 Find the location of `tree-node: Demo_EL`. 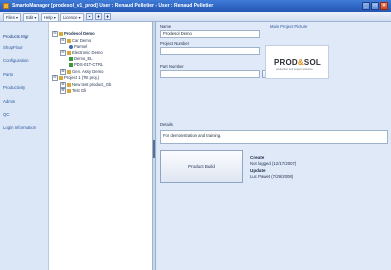

tree-node: Demo_EL is located at coordinates (81, 58).